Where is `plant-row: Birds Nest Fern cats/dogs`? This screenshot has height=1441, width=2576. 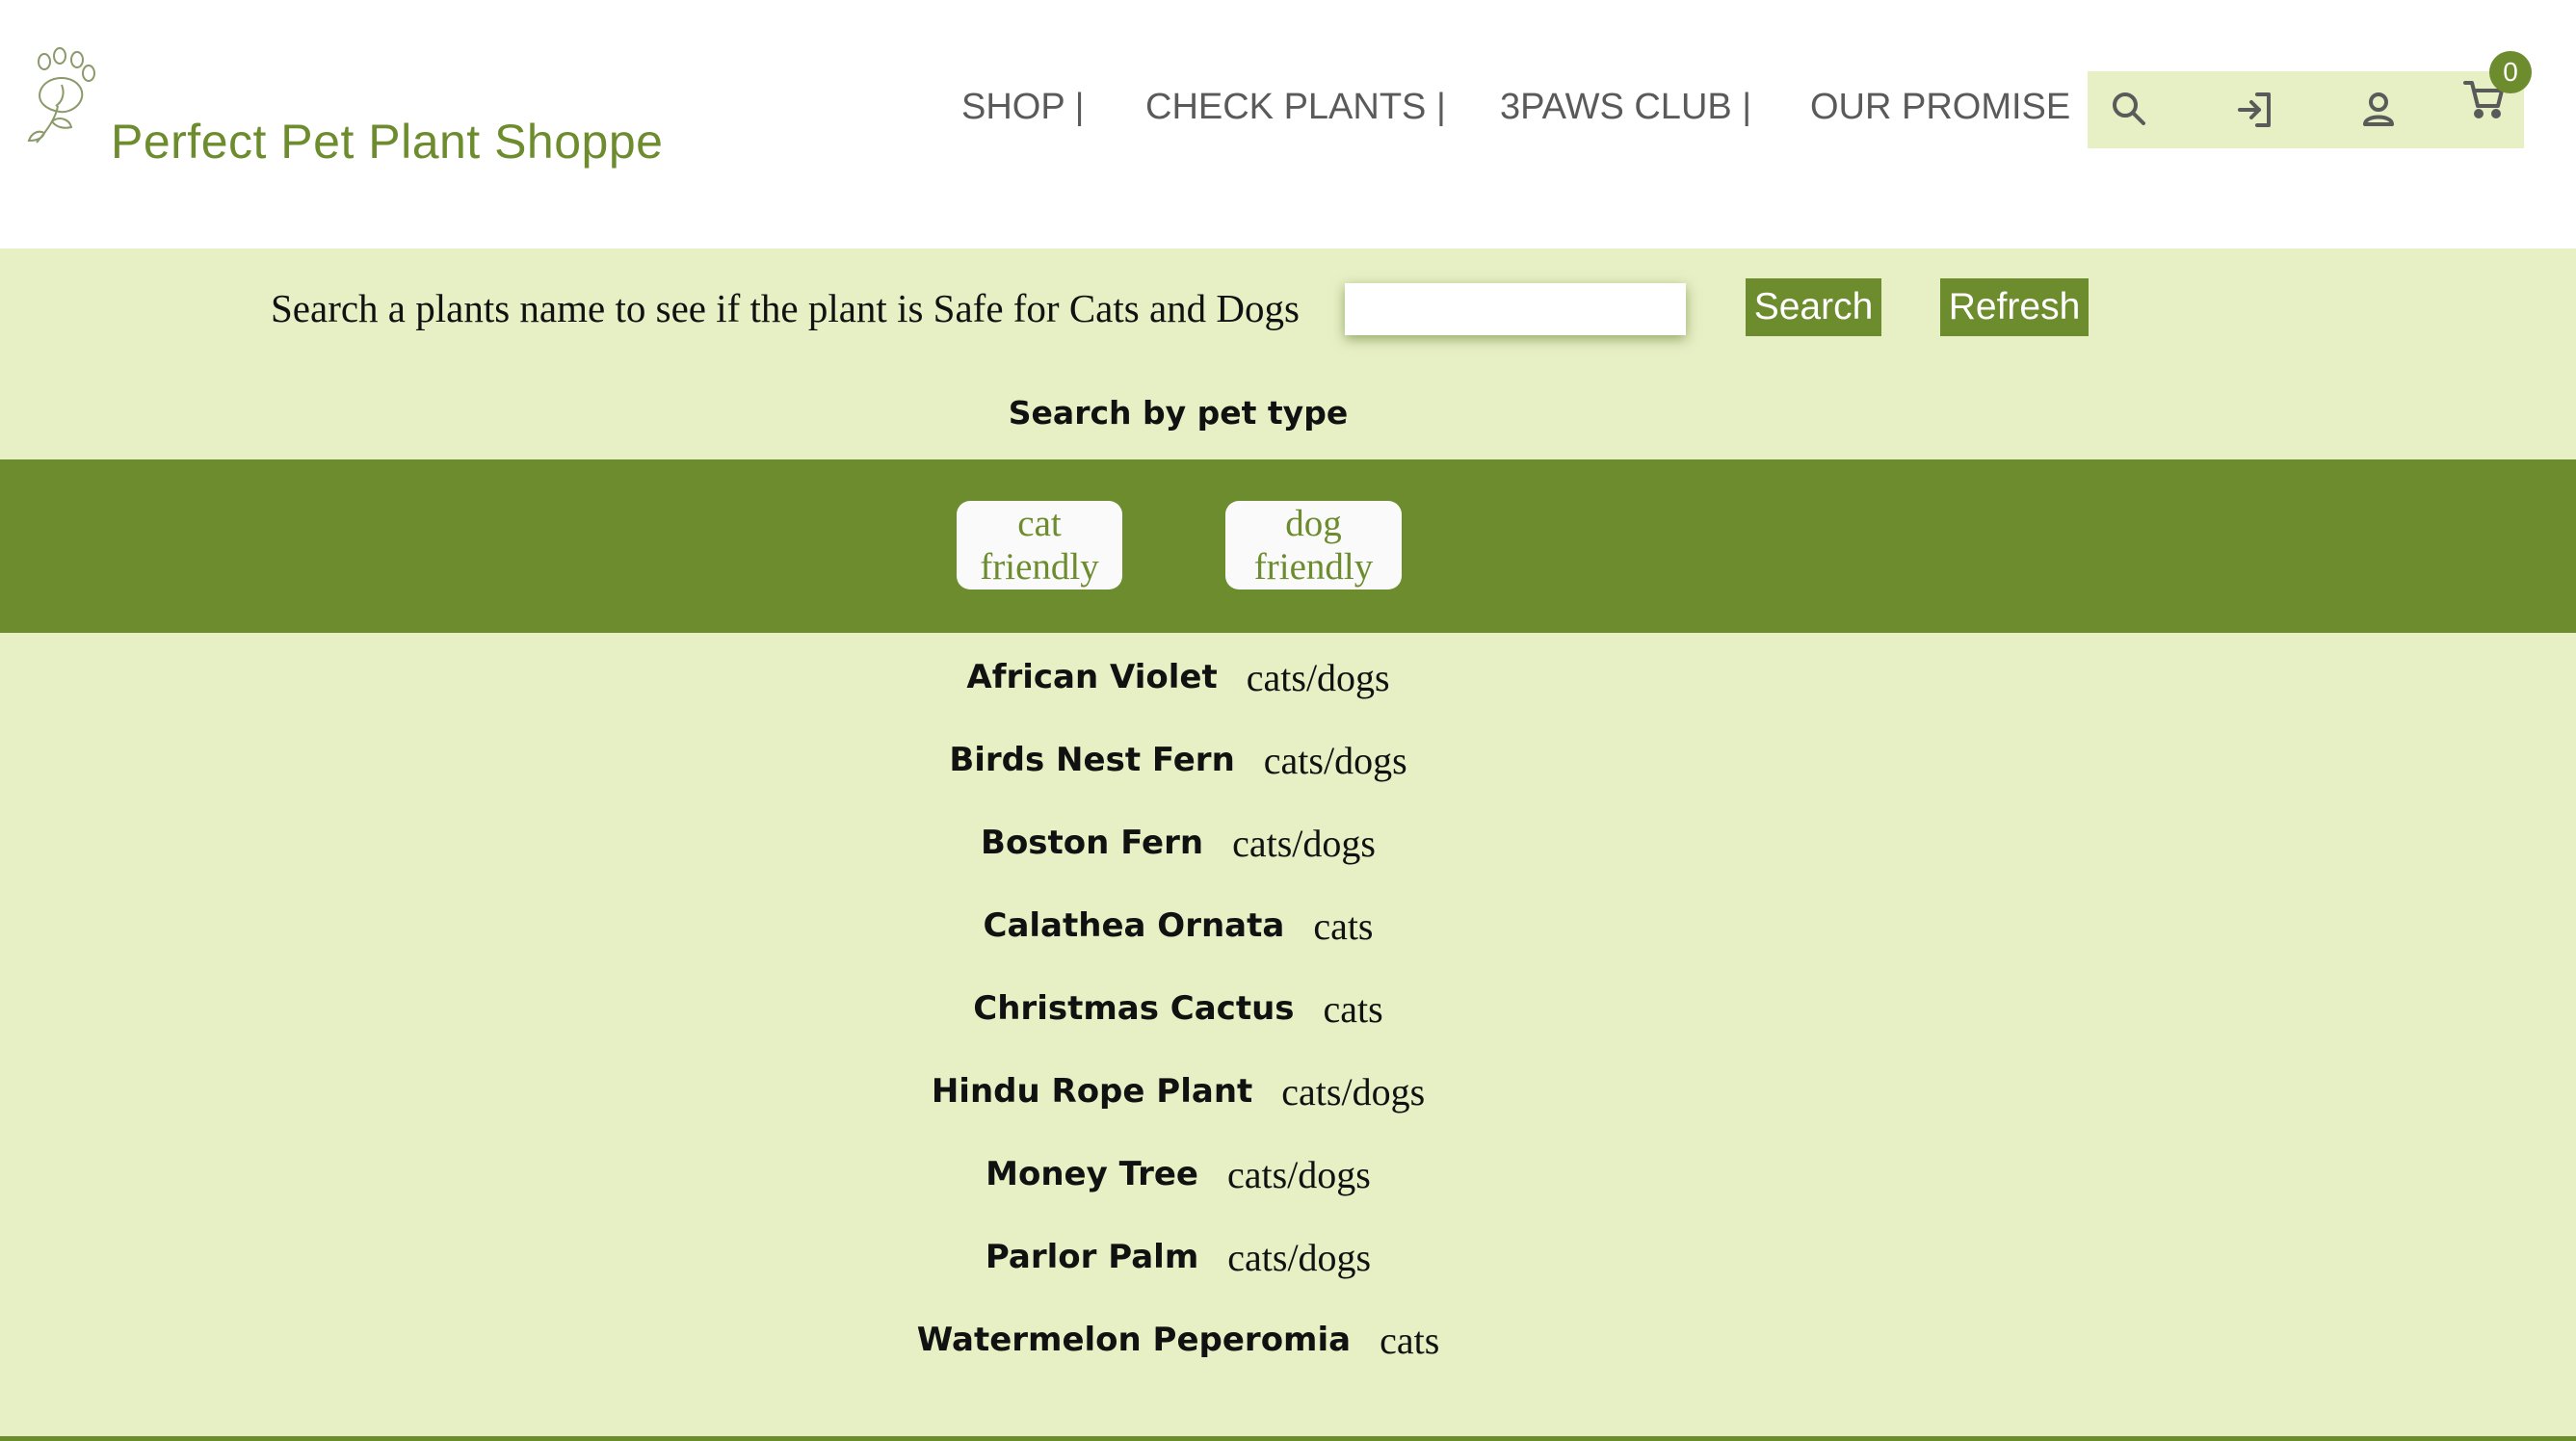 plant-row: Birds Nest Fern cats/dogs is located at coordinates (1178, 760).